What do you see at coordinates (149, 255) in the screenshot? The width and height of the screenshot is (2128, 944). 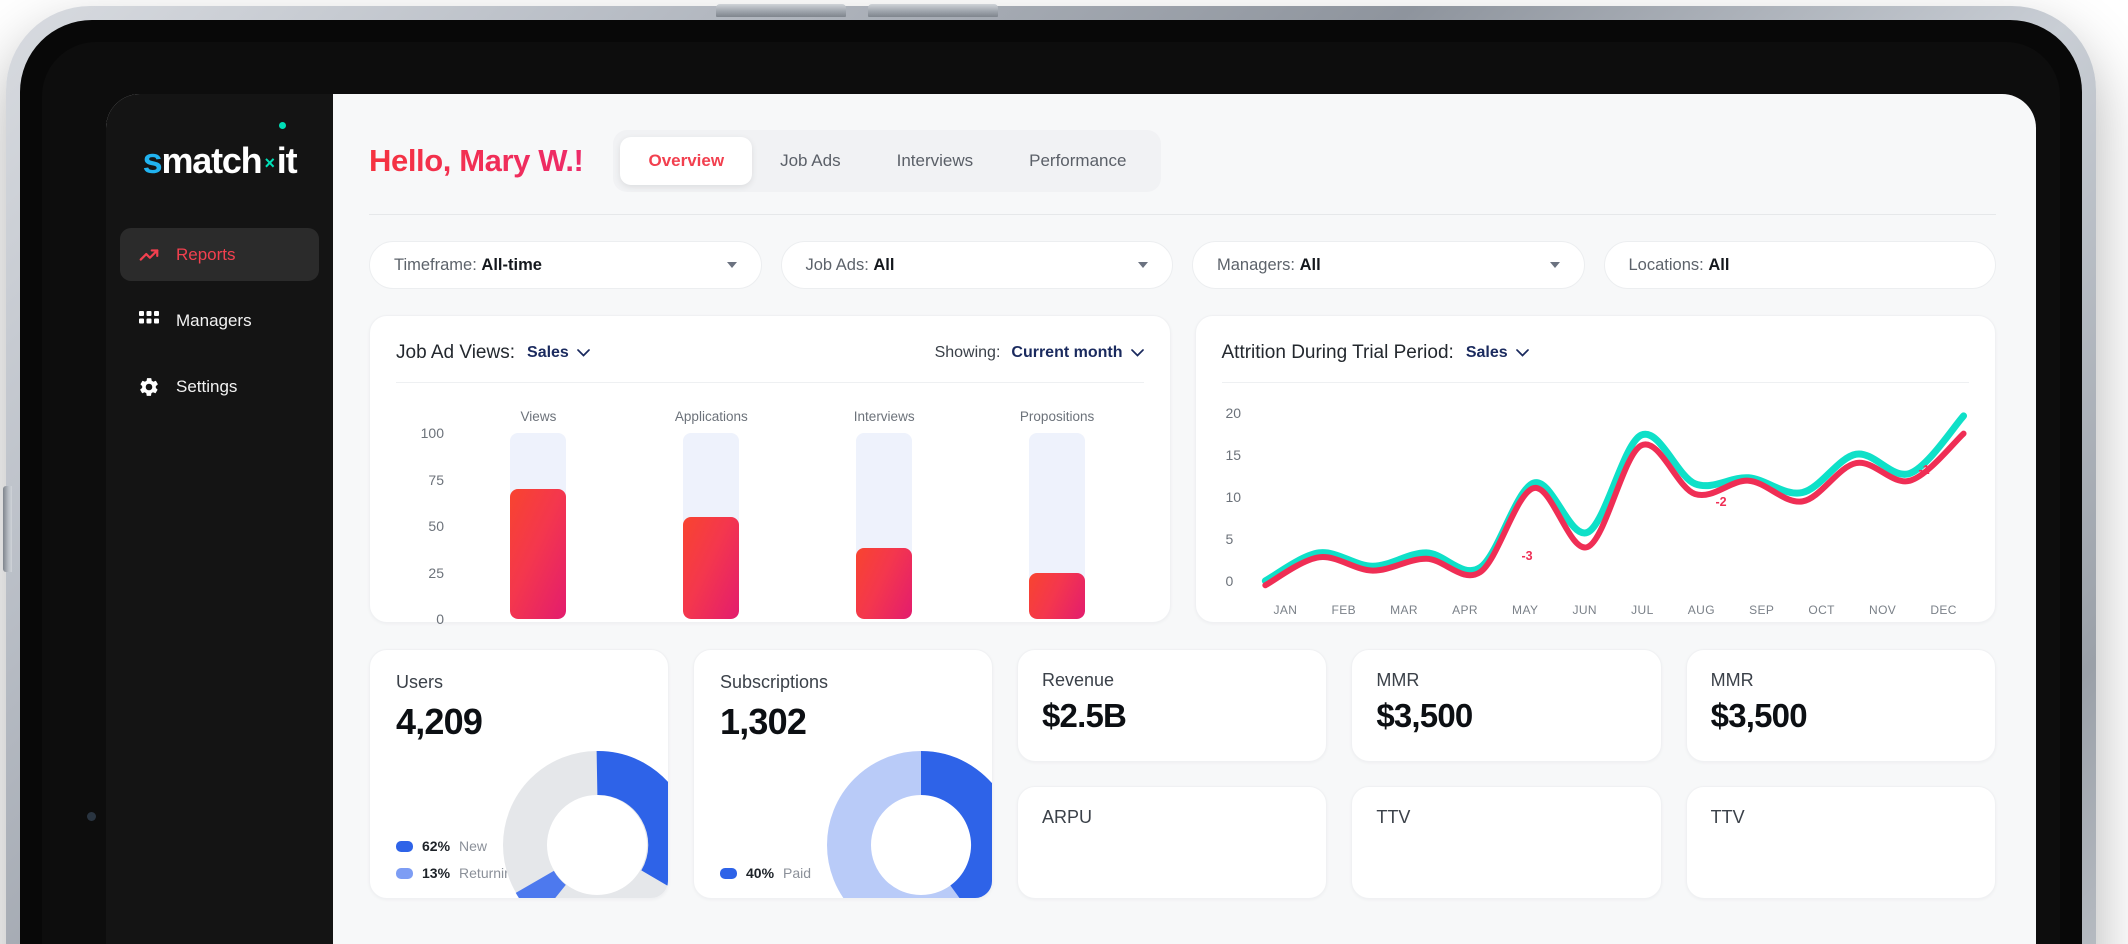 I see `trending-up-icon` at bounding box center [149, 255].